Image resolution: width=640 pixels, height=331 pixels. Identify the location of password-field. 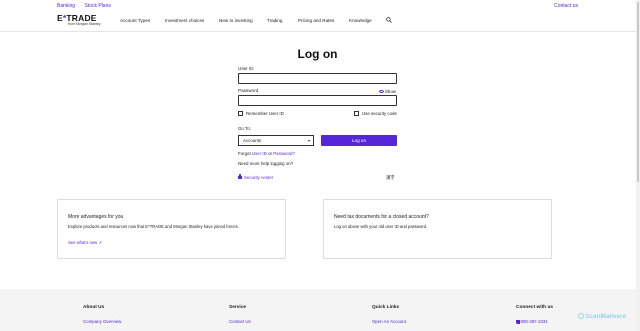
(317, 100).